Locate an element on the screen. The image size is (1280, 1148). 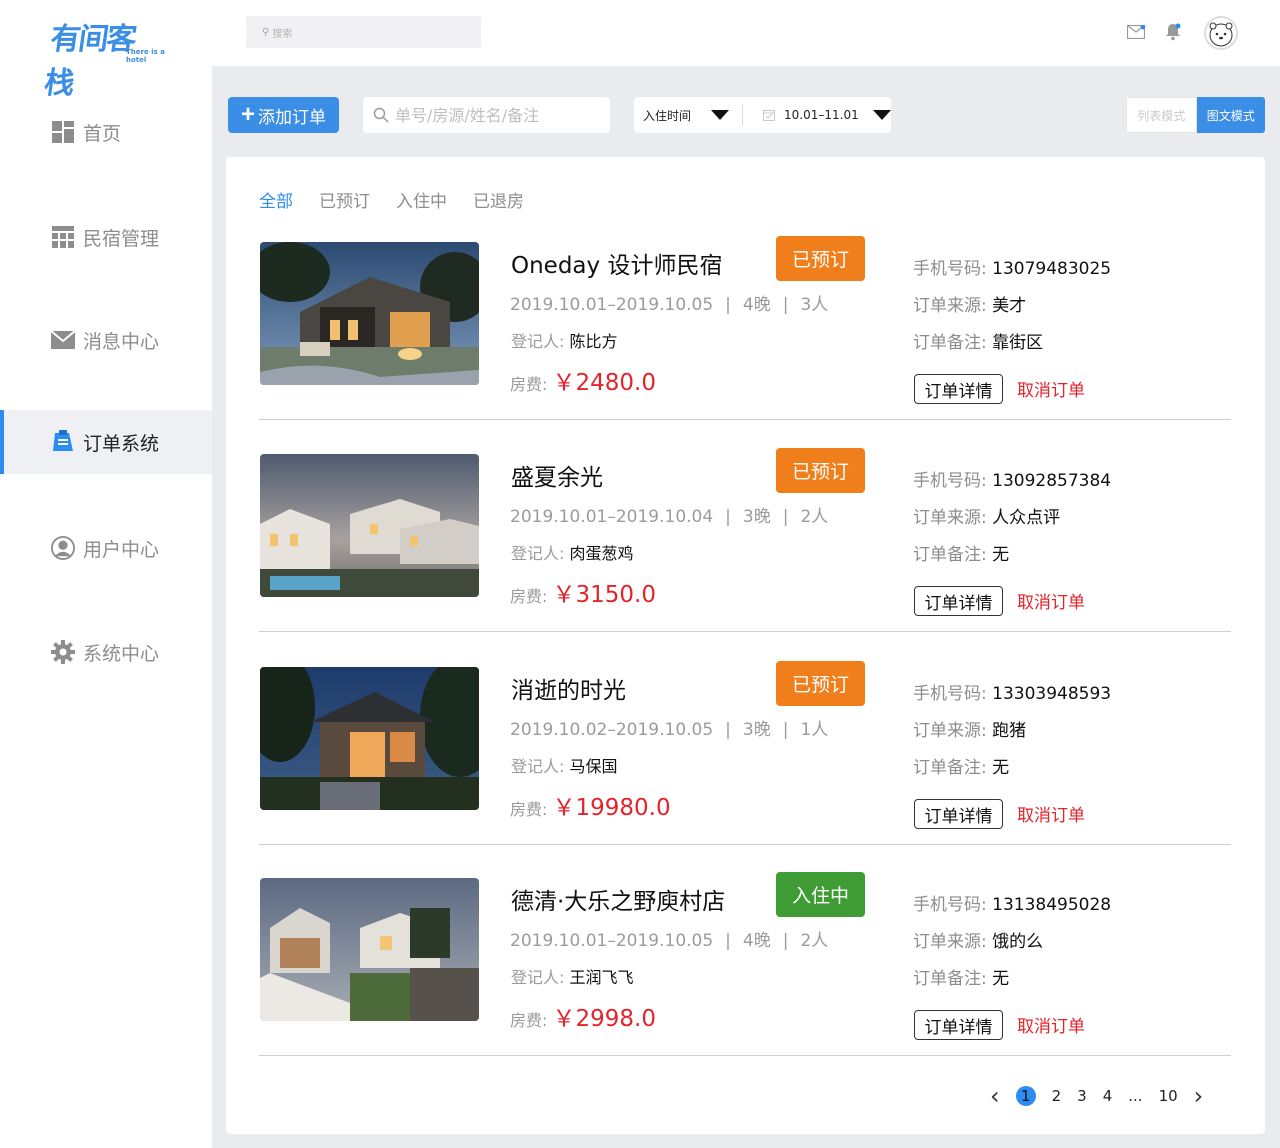
page-1: 1 is located at coordinates (1025, 1096).